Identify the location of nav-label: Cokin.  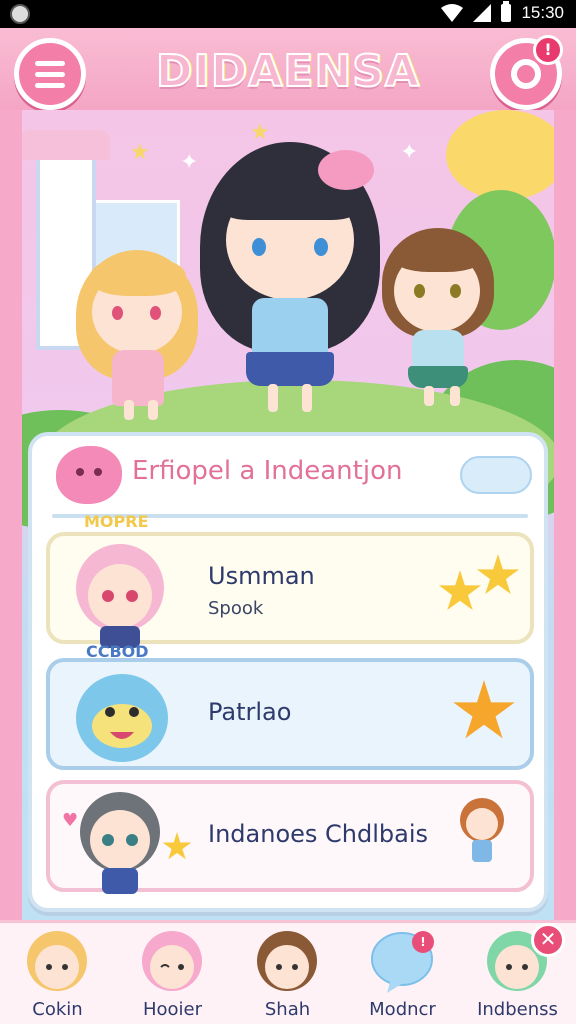
(57, 1009).